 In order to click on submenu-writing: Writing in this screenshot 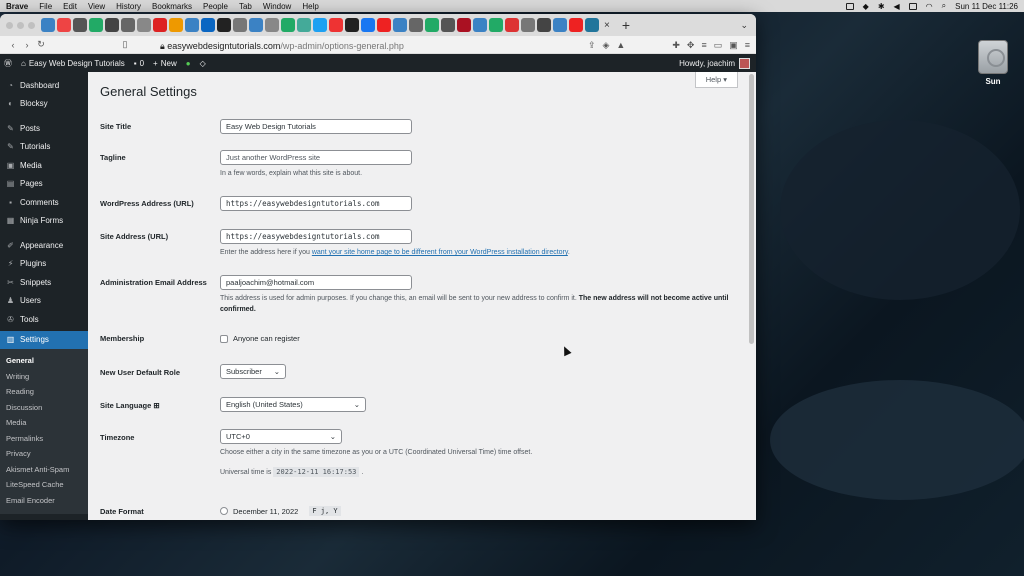, I will do `click(44, 377)`.